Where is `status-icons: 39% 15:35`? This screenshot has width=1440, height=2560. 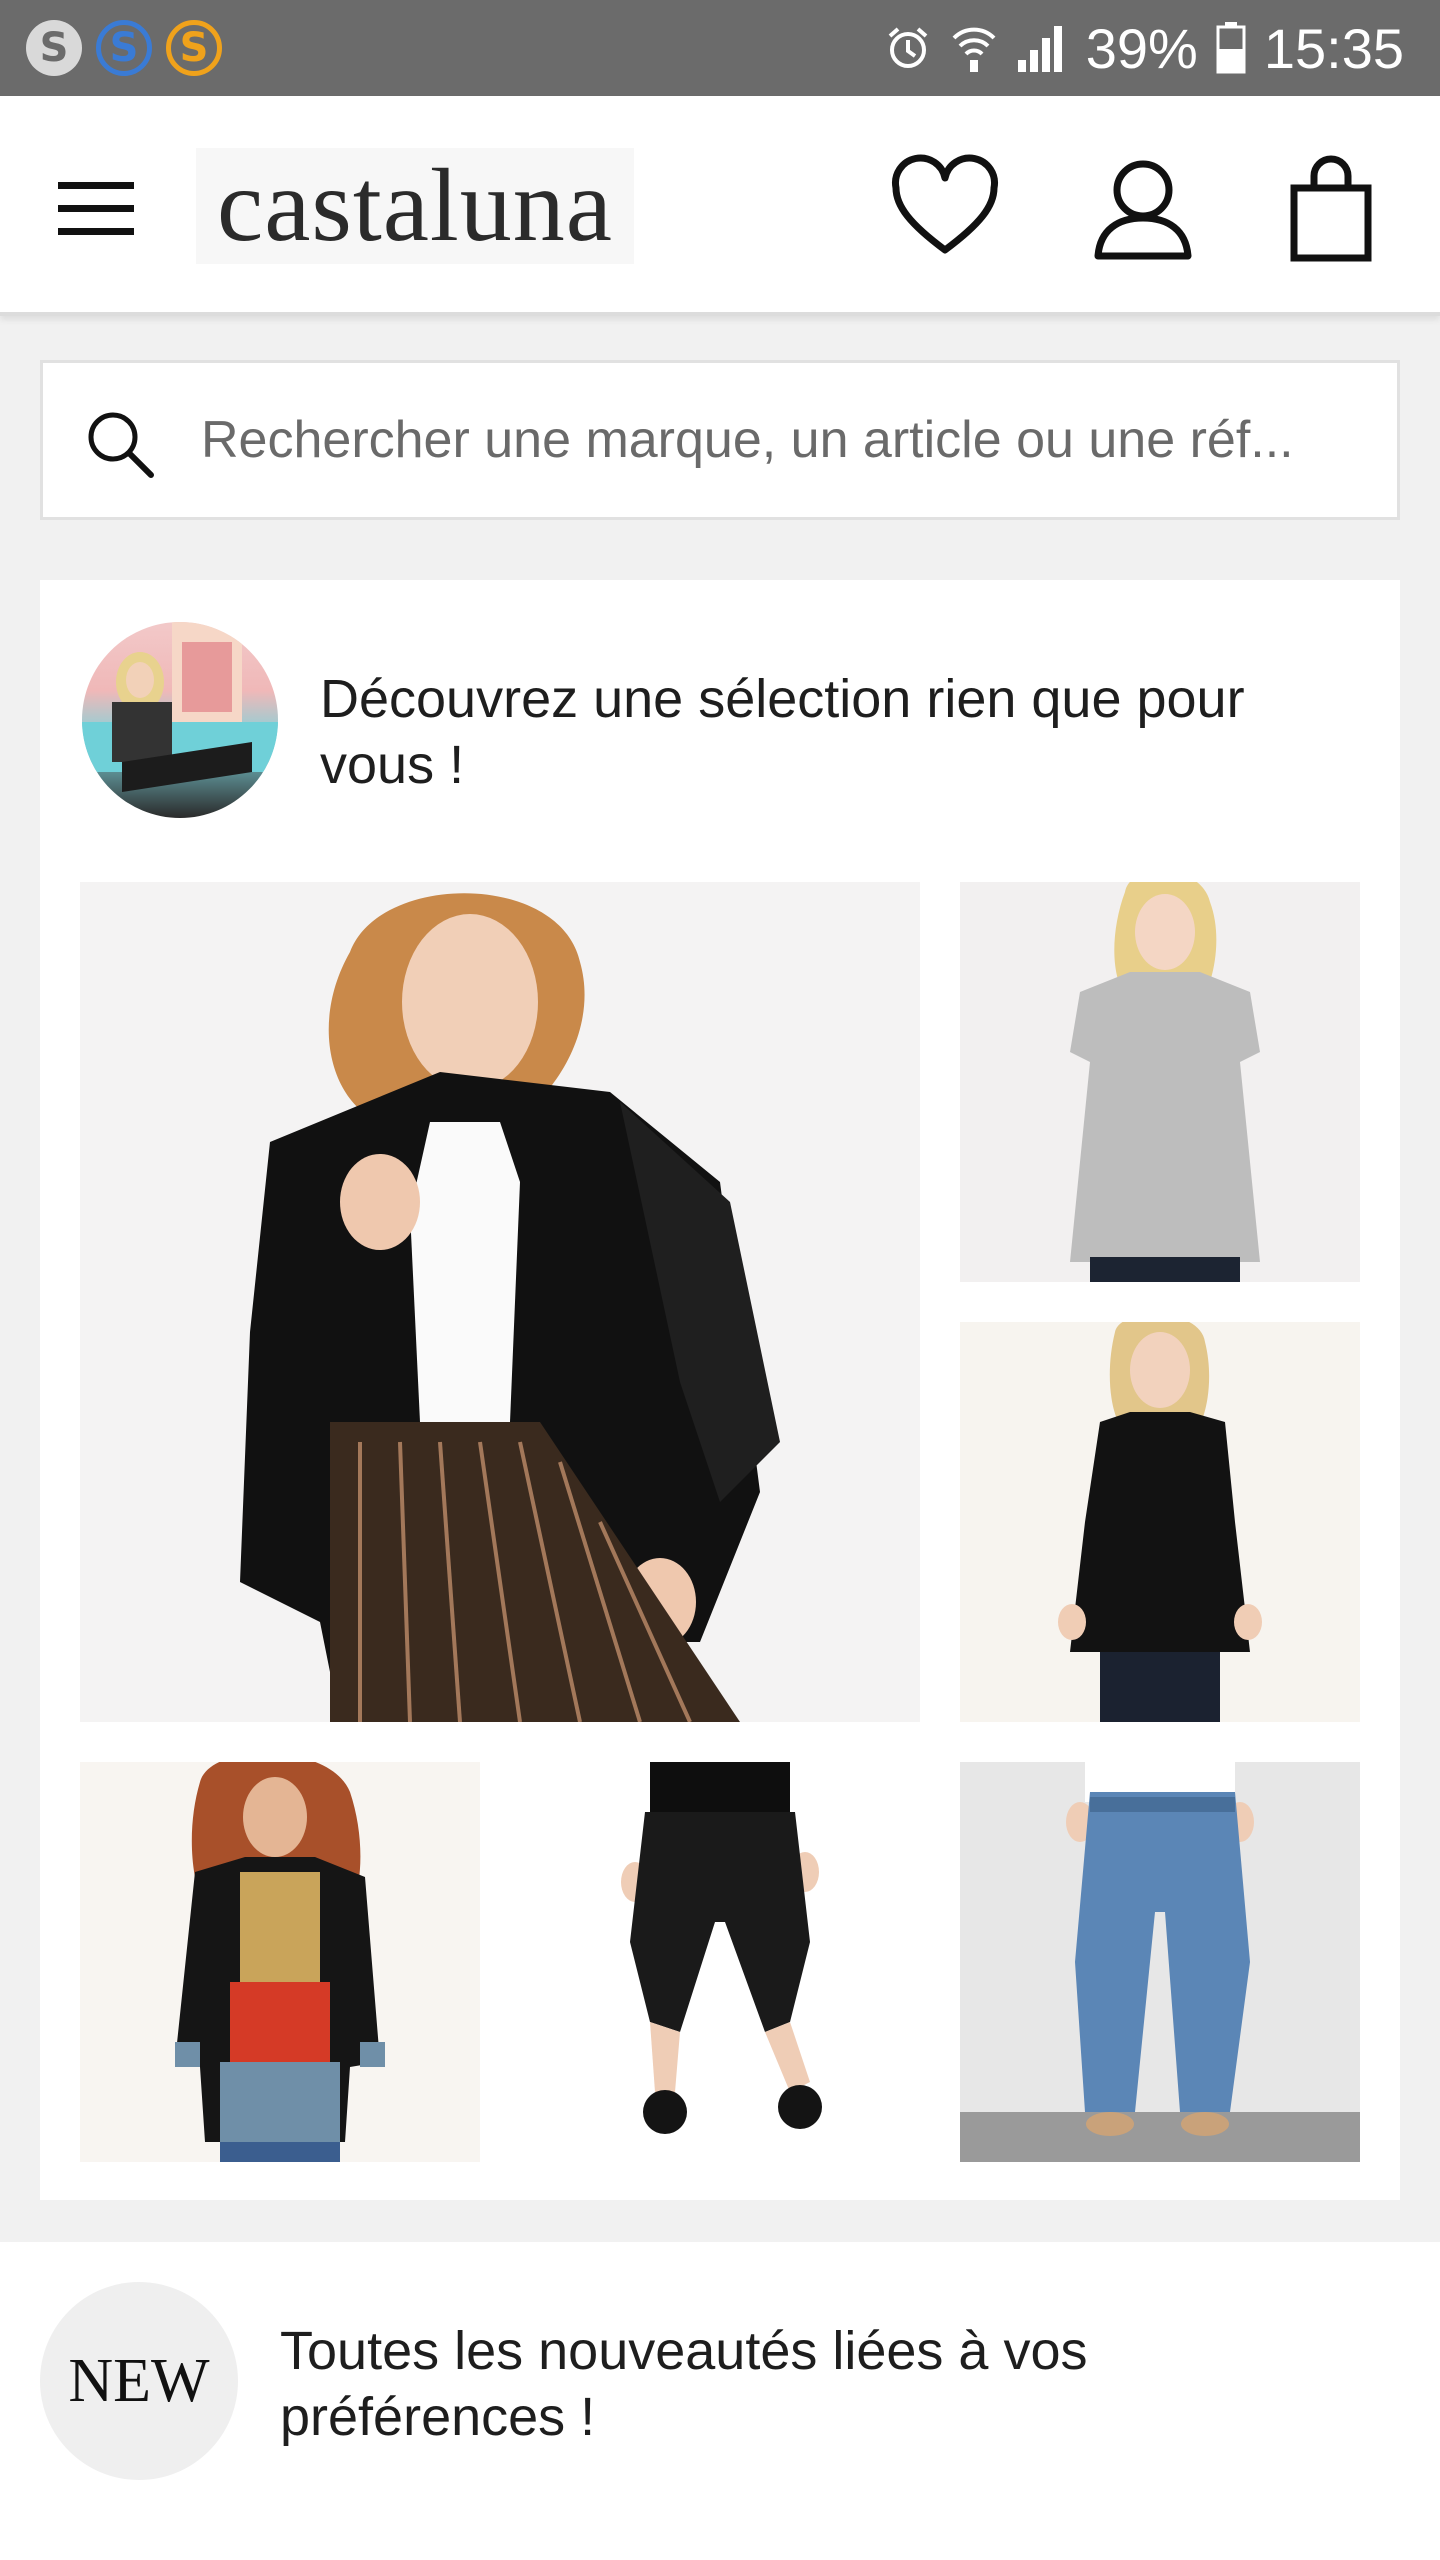 status-icons: 39% 15:35 is located at coordinates (1144, 48).